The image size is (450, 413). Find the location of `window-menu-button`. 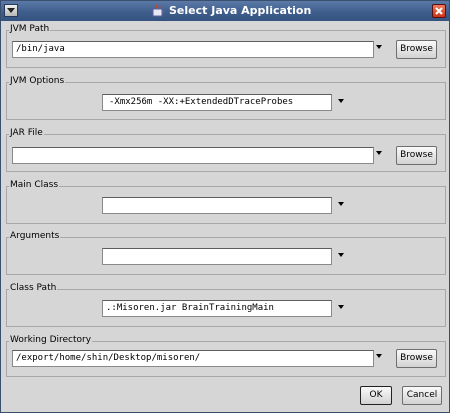

window-menu-button is located at coordinates (11, 10).